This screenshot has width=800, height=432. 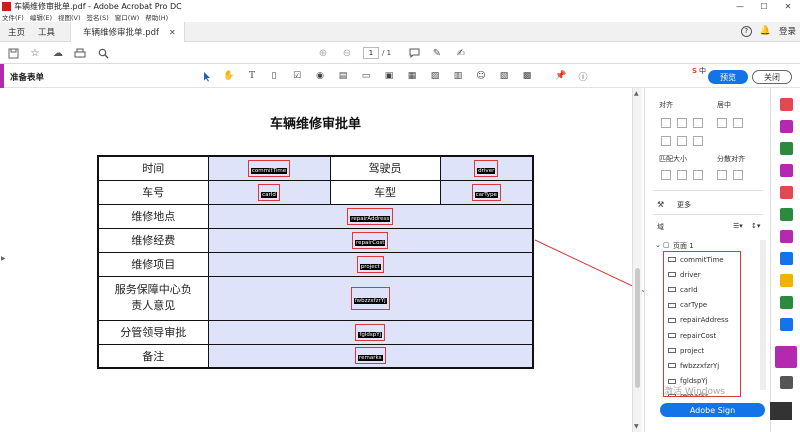 What do you see at coordinates (698, 123) in the screenshot?
I see `align-top-icon` at bounding box center [698, 123].